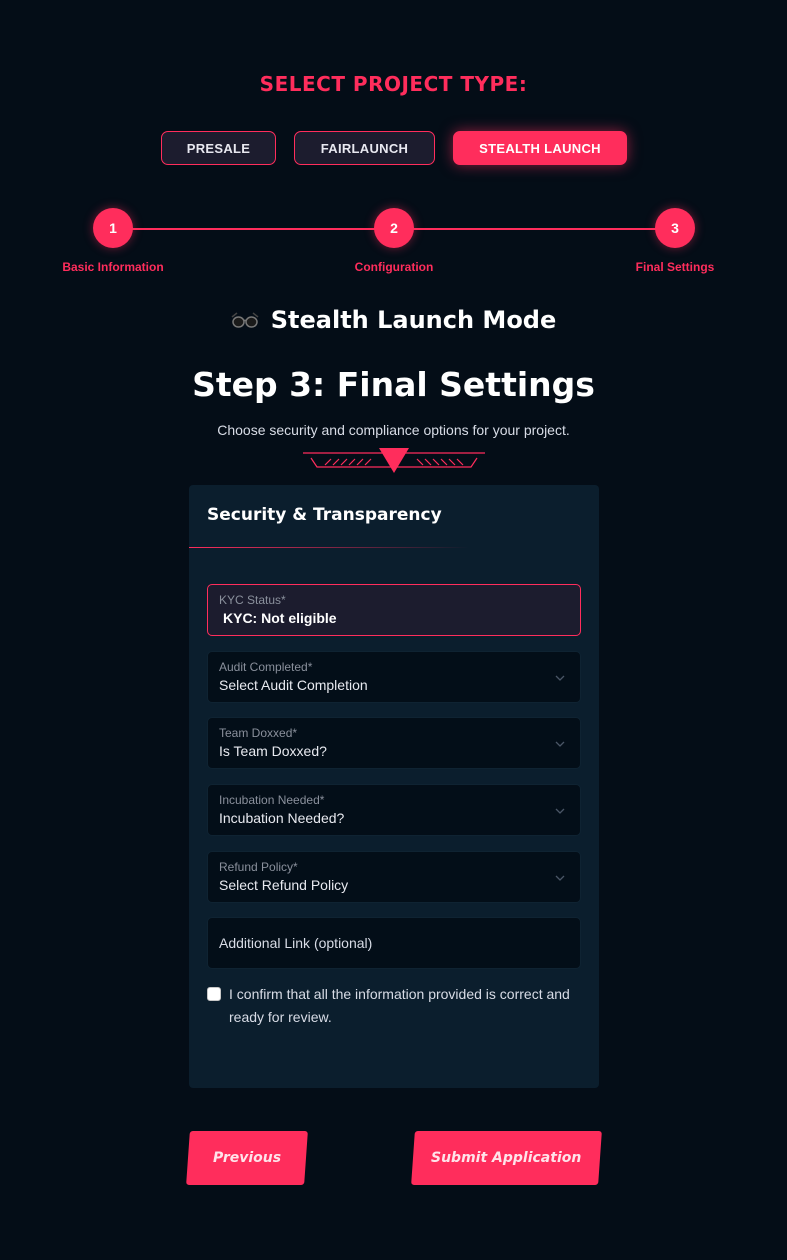 This screenshot has height=1260, width=787. What do you see at coordinates (675, 228) in the screenshot?
I see `step-3-indicator: 3` at bounding box center [675, 228].